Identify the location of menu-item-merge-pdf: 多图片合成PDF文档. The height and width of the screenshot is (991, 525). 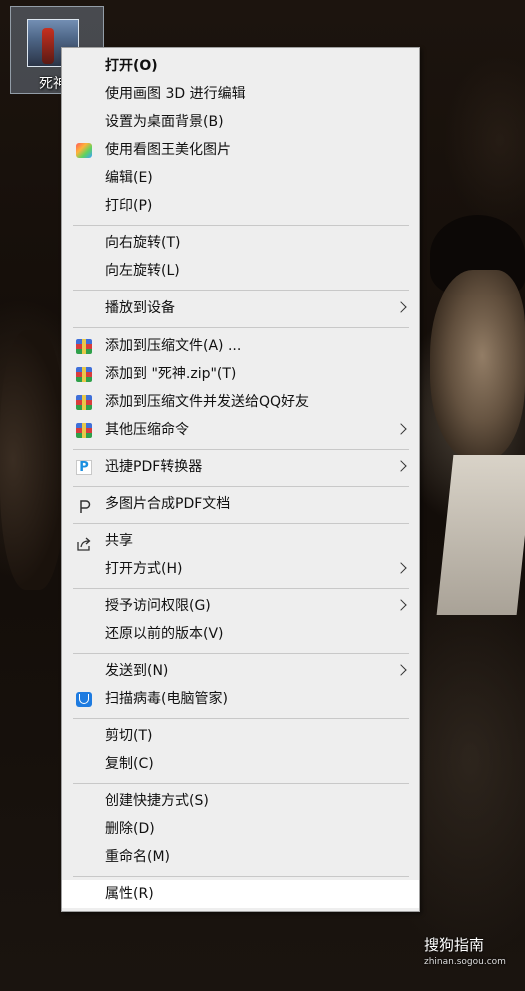
(240, 504).